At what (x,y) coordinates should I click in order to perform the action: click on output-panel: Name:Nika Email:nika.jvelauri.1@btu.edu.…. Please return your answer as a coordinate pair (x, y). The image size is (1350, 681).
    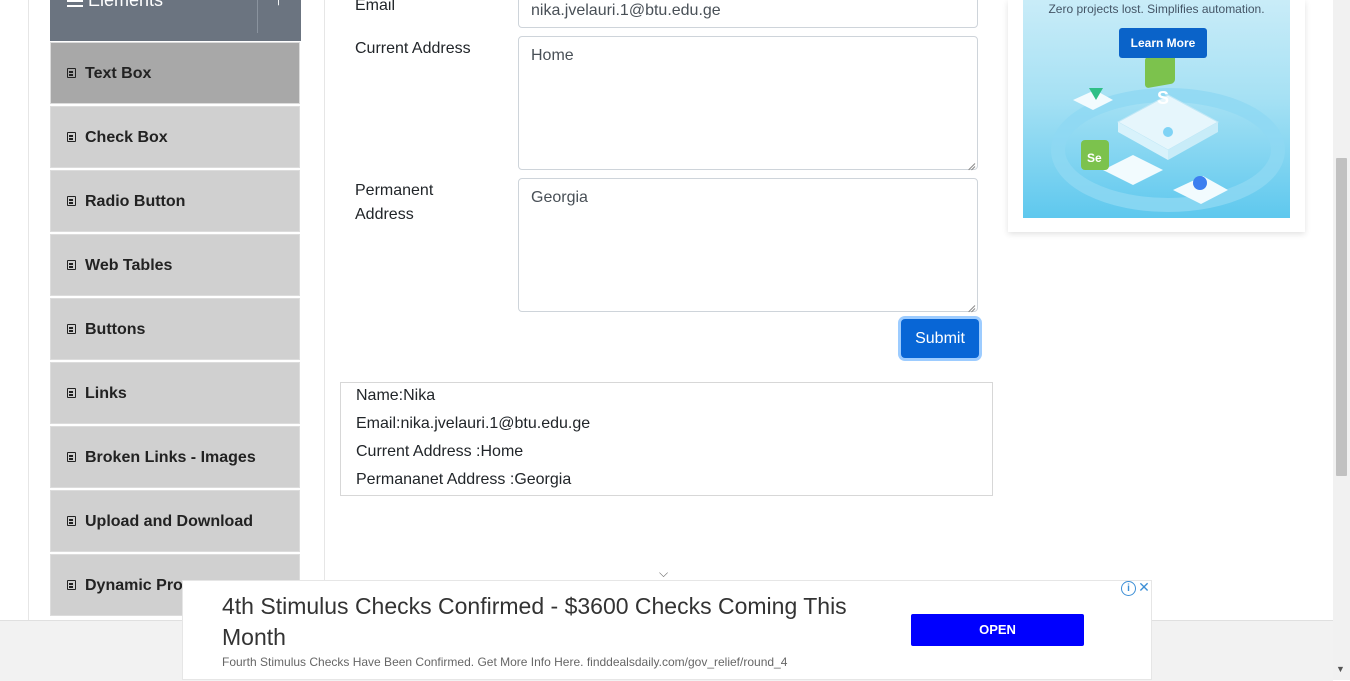
    Looking at the image, I should click on (666, 439).